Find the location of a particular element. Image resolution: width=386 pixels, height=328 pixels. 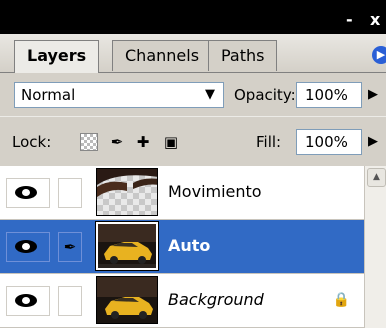

opacity-slider-arrow-icon: ▶ is located at coordinates (373, 94).